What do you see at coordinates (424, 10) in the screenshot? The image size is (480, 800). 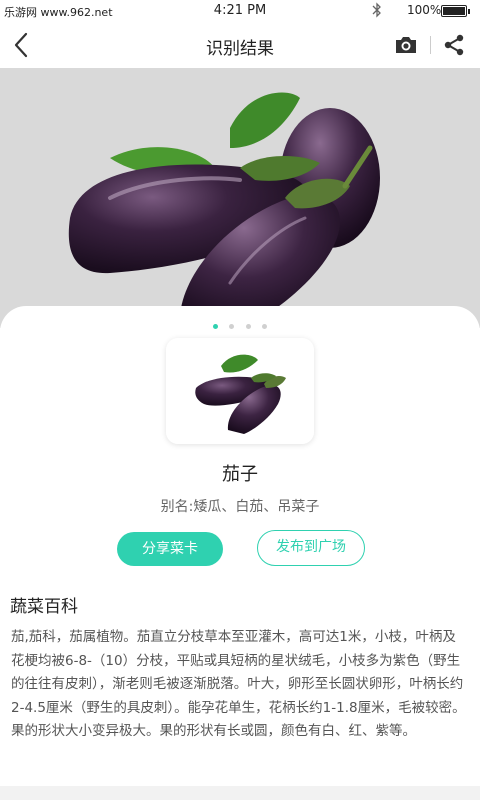 I see `battery-percent: 100%` at bounding box center [424, 10].